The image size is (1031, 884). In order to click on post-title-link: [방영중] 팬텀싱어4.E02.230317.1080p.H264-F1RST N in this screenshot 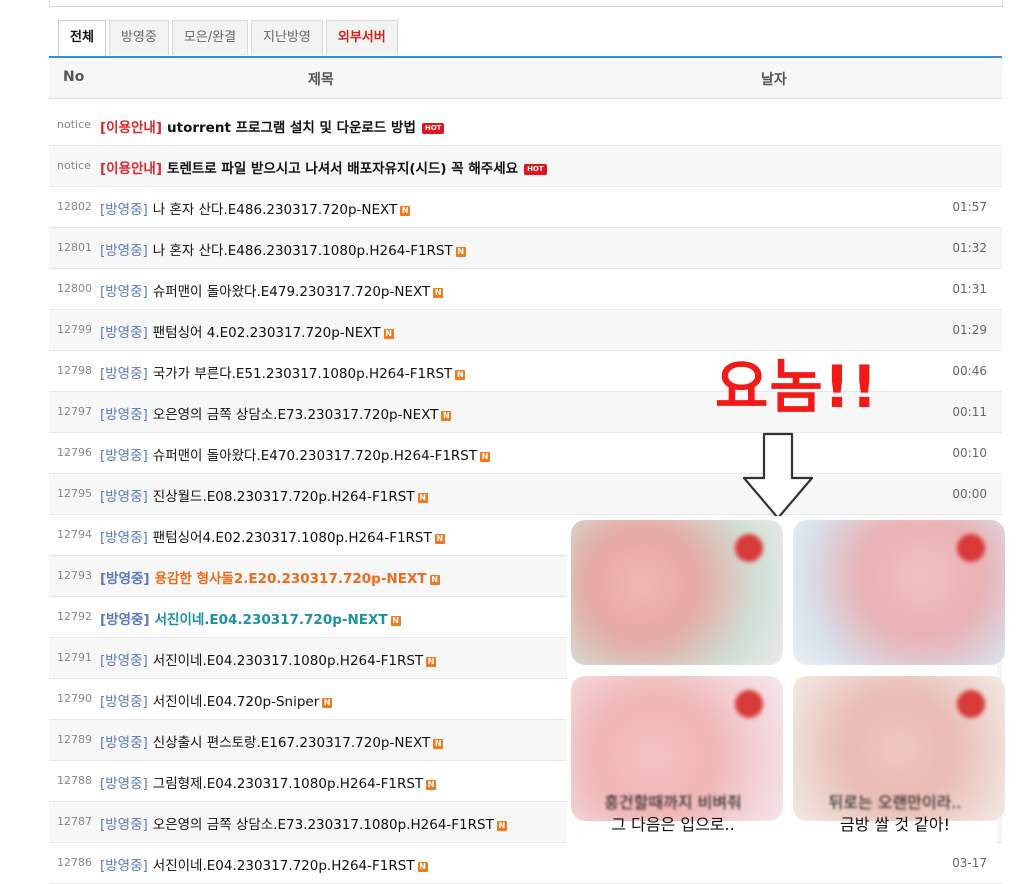, I will do `click(272, 536)`.